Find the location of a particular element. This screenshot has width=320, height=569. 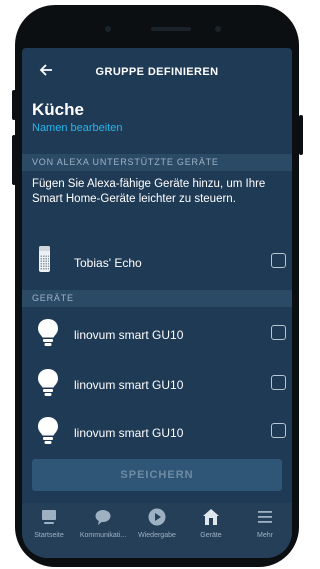

front-sensor is located at coordinates (108, 29).